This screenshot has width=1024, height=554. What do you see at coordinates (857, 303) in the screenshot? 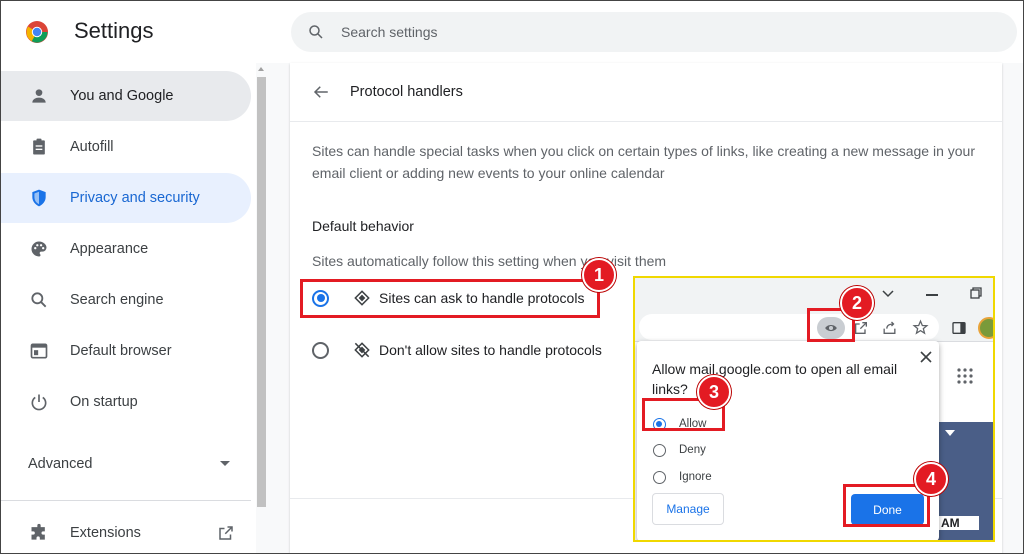
I see `callout-badge-2: 2` at bounding box center [857, 303].